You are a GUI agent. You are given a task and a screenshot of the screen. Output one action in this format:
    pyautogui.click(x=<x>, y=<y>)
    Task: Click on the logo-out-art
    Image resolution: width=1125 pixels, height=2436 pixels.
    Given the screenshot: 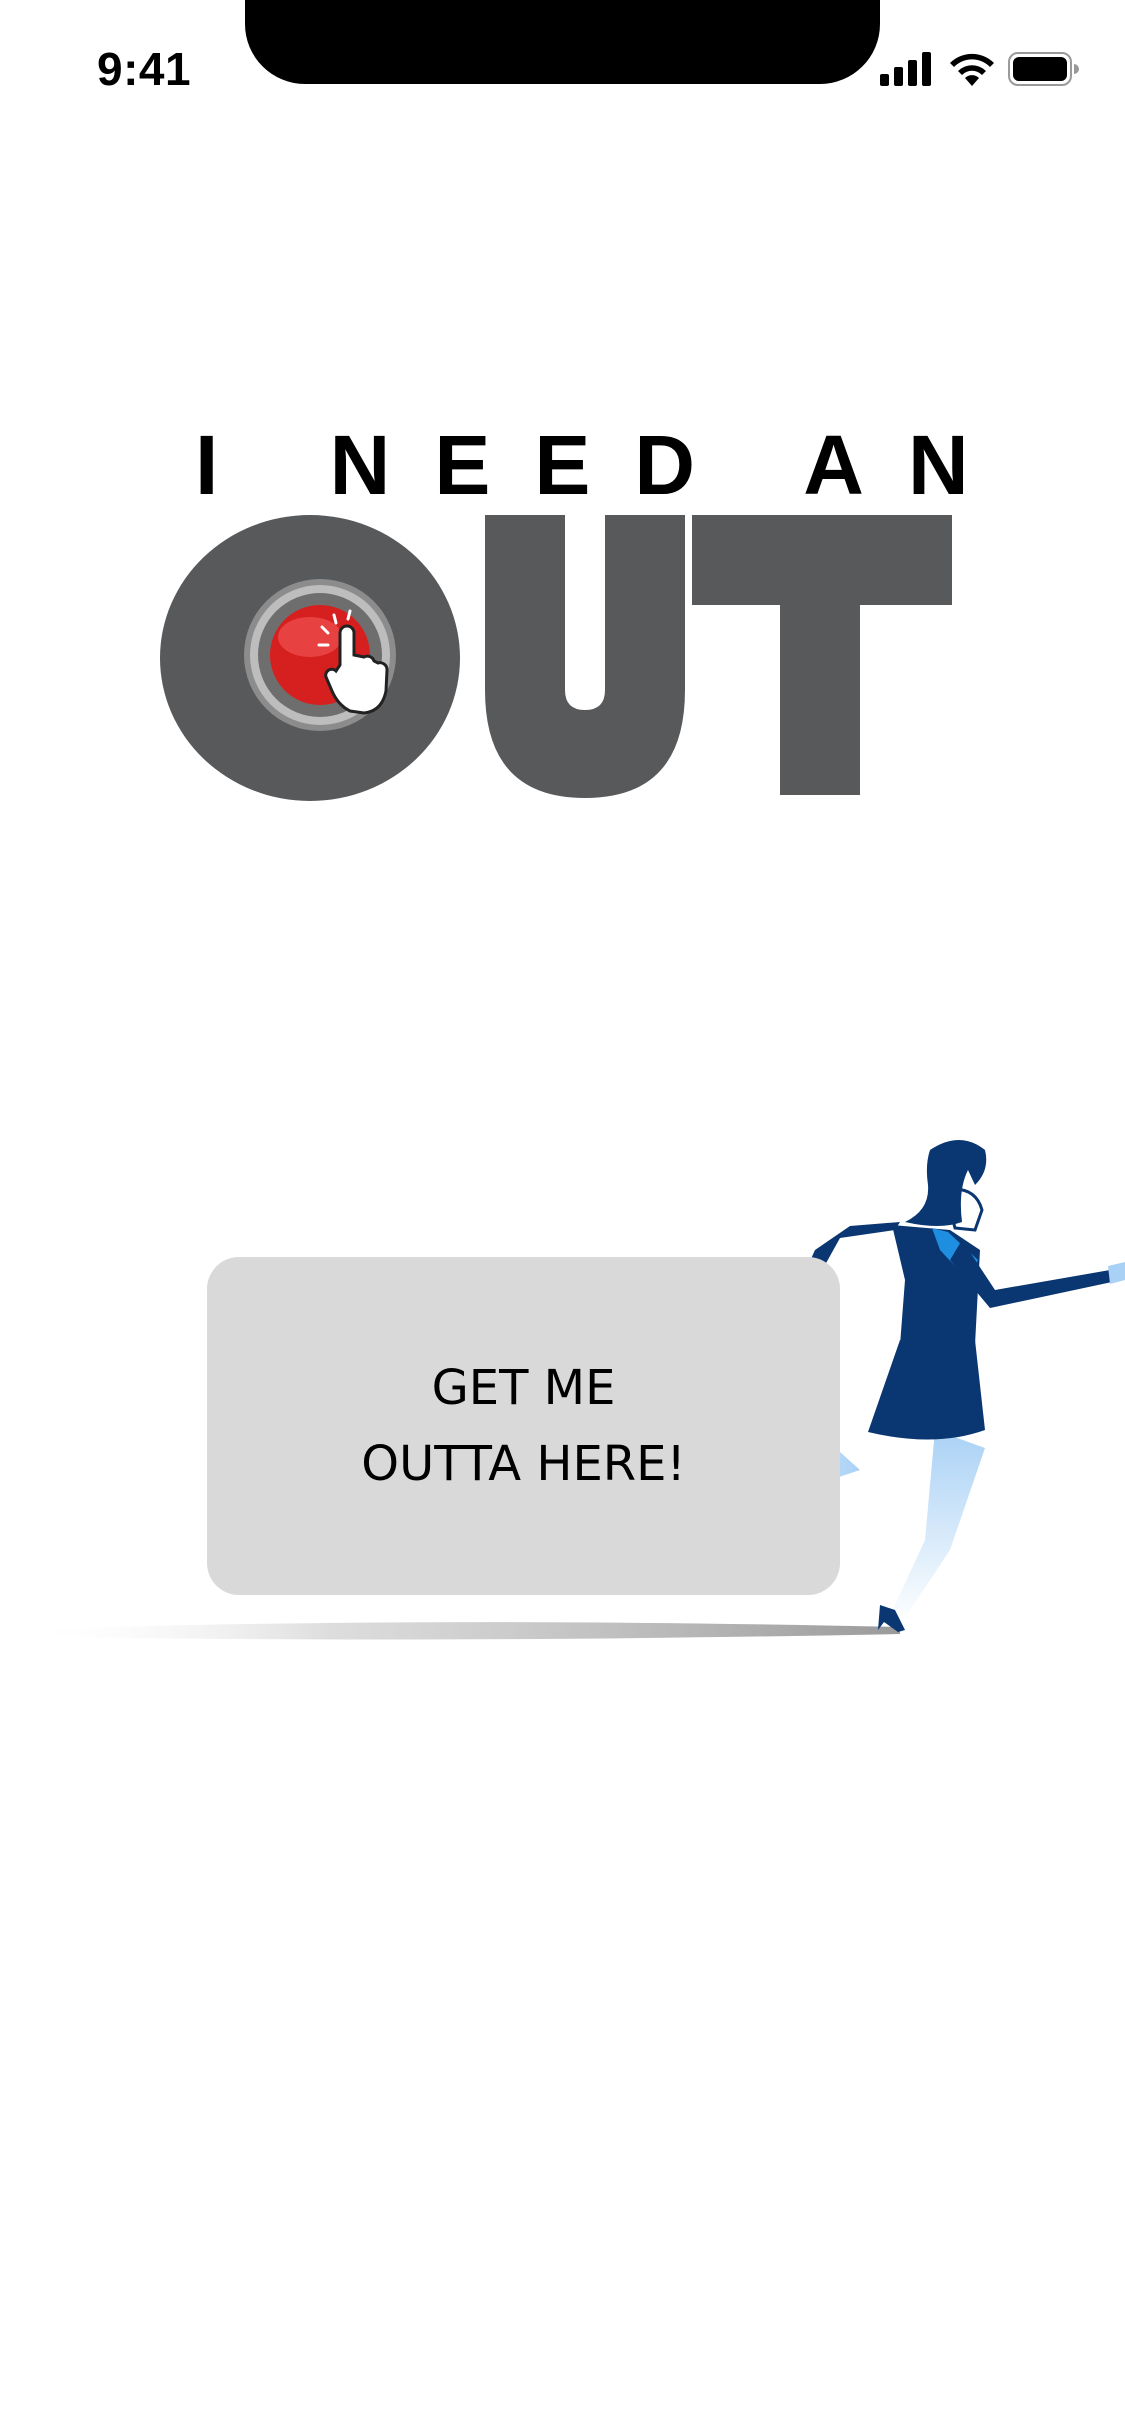 What is the action you would take?
    pyautogui.click(x=556, y=658)
    